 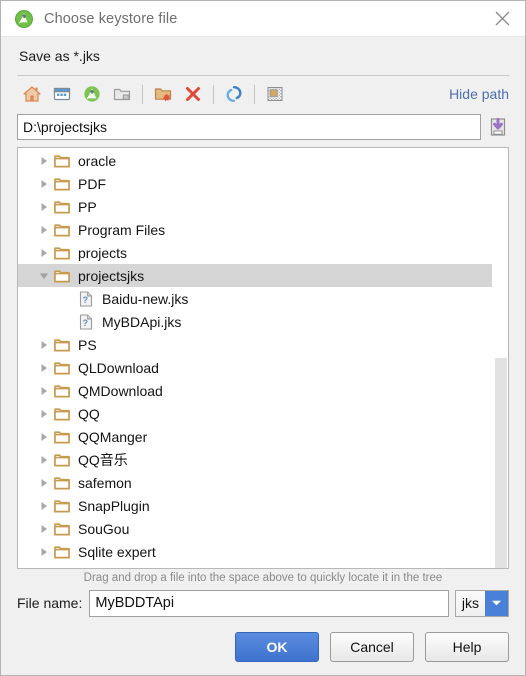 I want to click on tree-row: PS, so click(x=255, y=344).